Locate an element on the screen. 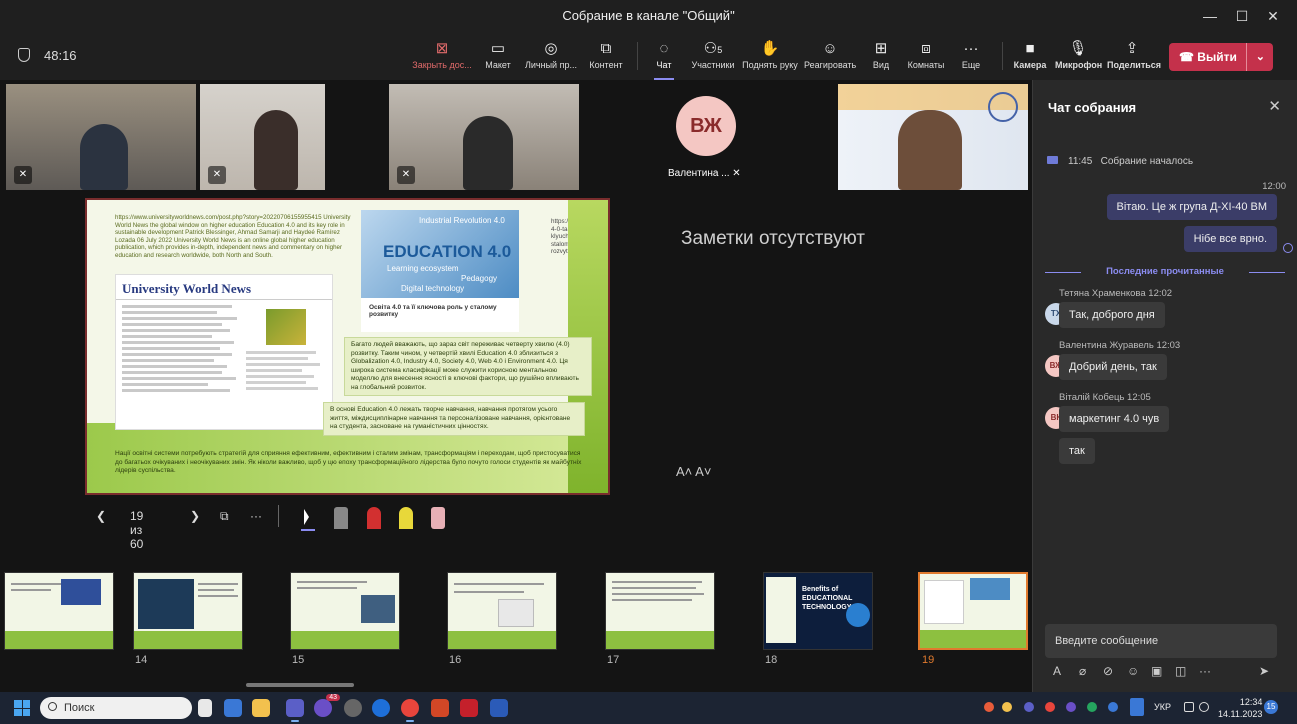 The height and width of the screenshot is (724, 1297). chat-title: Чат собрания is located at coordinates (1092, 107).